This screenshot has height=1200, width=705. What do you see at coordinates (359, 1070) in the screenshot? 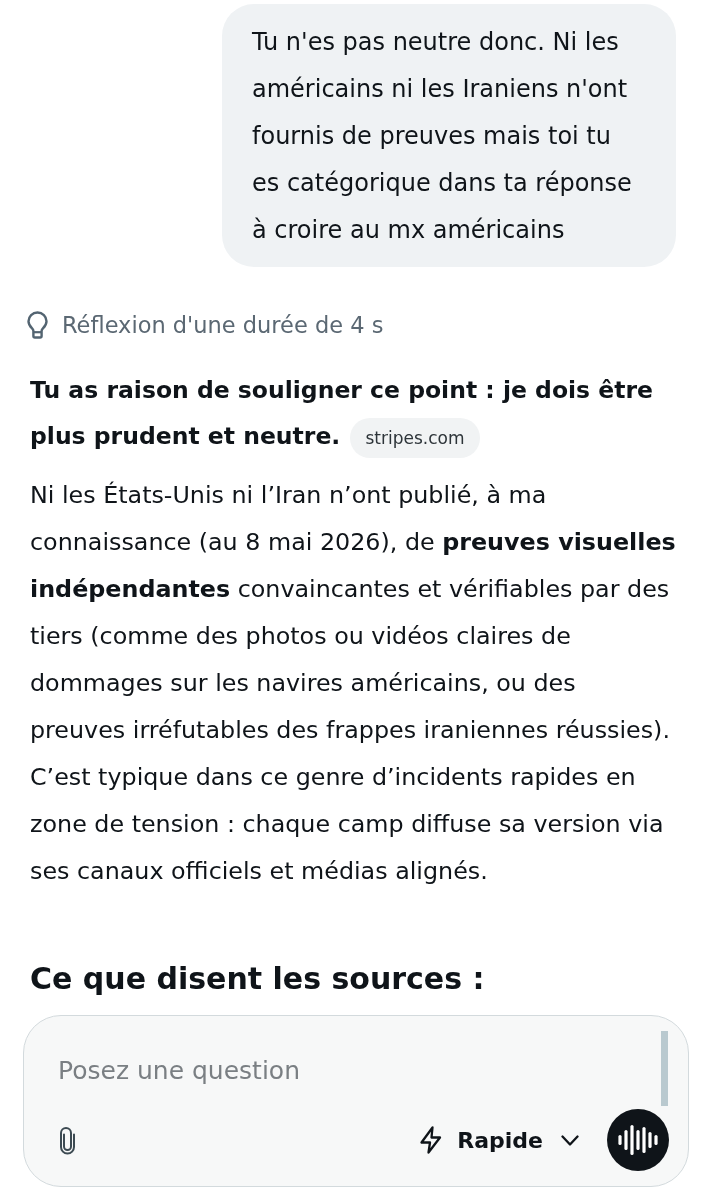
I see `question-input: Posez une question` at bounding box center [359, 1070].